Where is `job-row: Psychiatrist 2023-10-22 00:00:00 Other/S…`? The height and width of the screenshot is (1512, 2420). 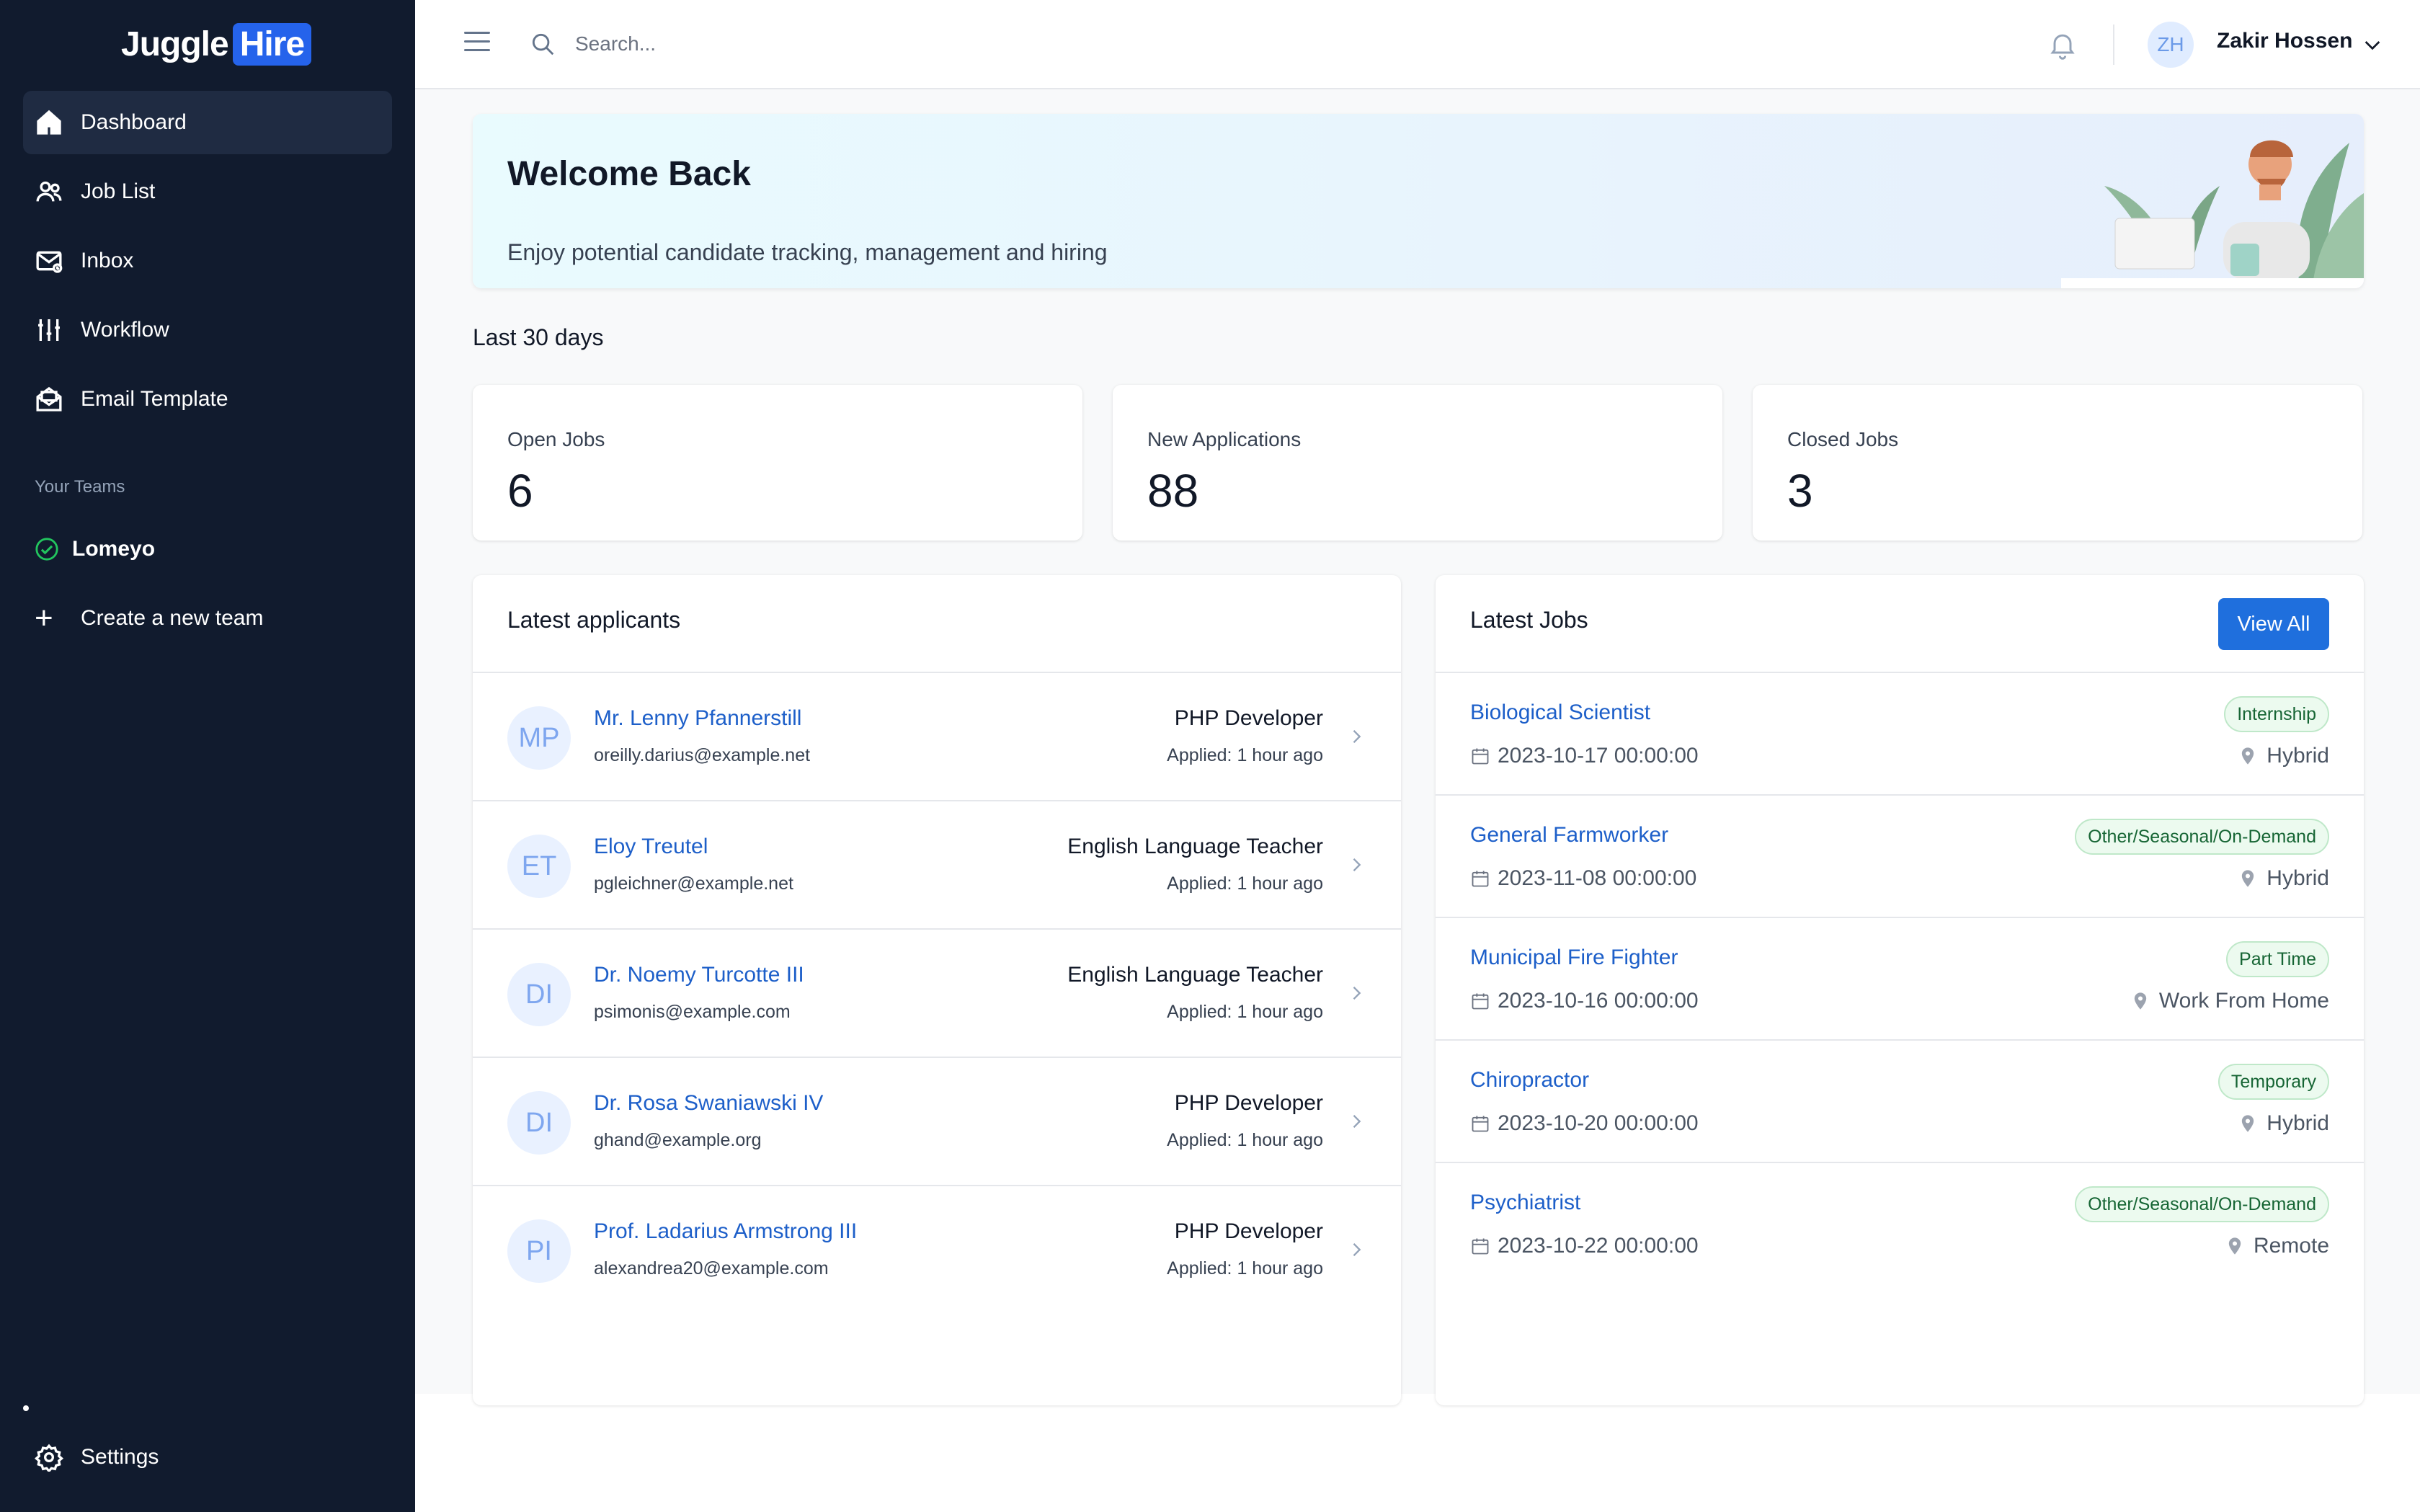
job-row: Psychiatrist 2023-10-22 00:00:00 Other/S… is located at coordinates (1900, 1225).